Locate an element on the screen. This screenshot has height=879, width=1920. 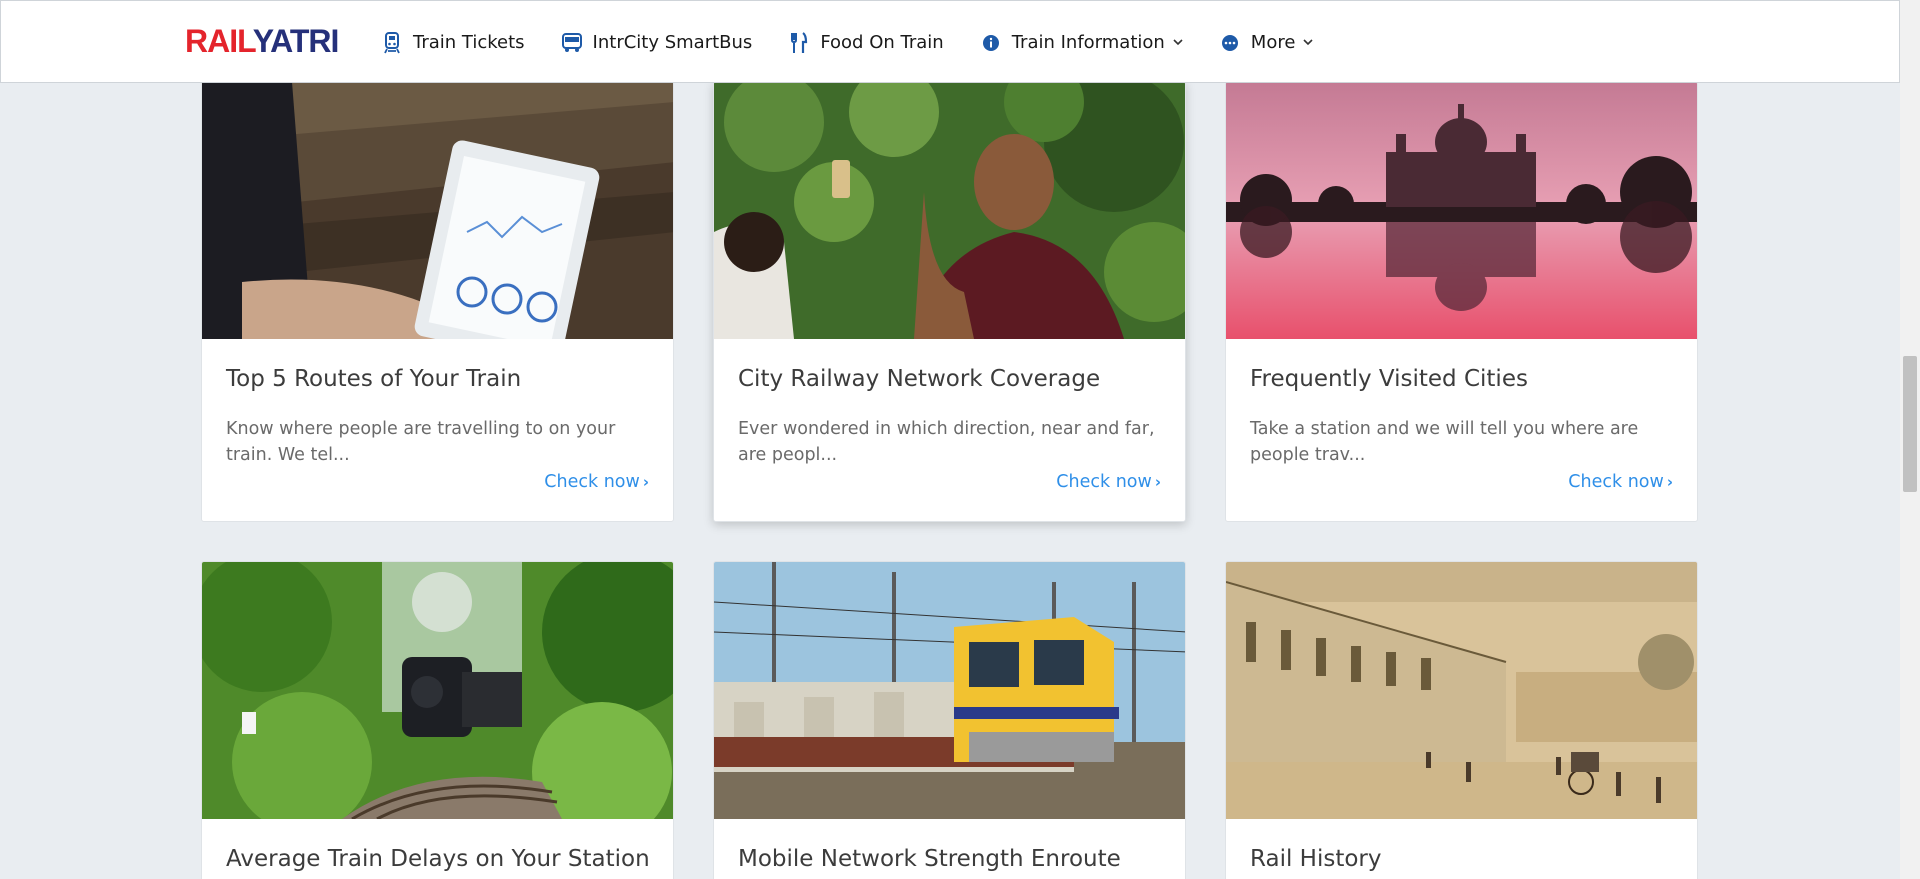
mumbai-local-train-photo is located at coordinates (949, 690).